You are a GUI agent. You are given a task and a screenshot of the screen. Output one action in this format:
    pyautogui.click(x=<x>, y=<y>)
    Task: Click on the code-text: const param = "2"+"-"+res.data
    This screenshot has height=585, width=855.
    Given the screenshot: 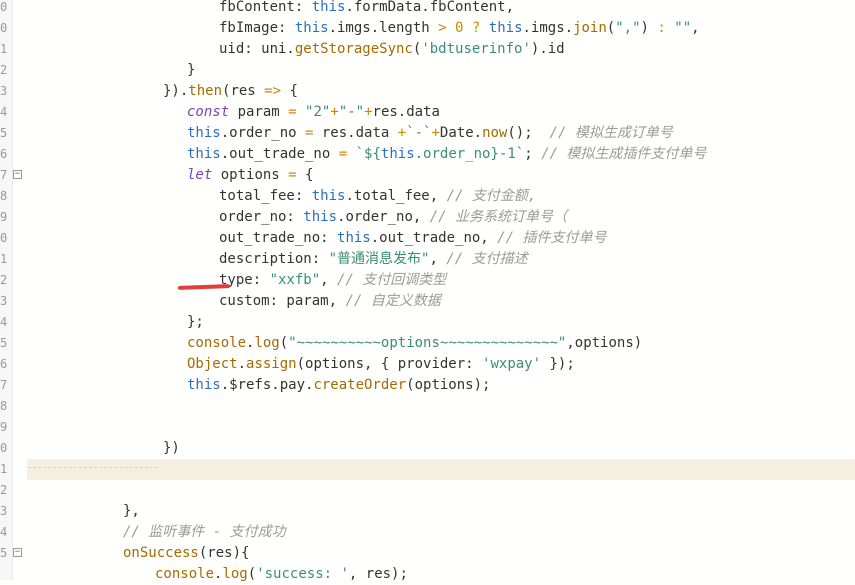 What is the action you would take?
    pyautogui.click(x=313, y=112)
    